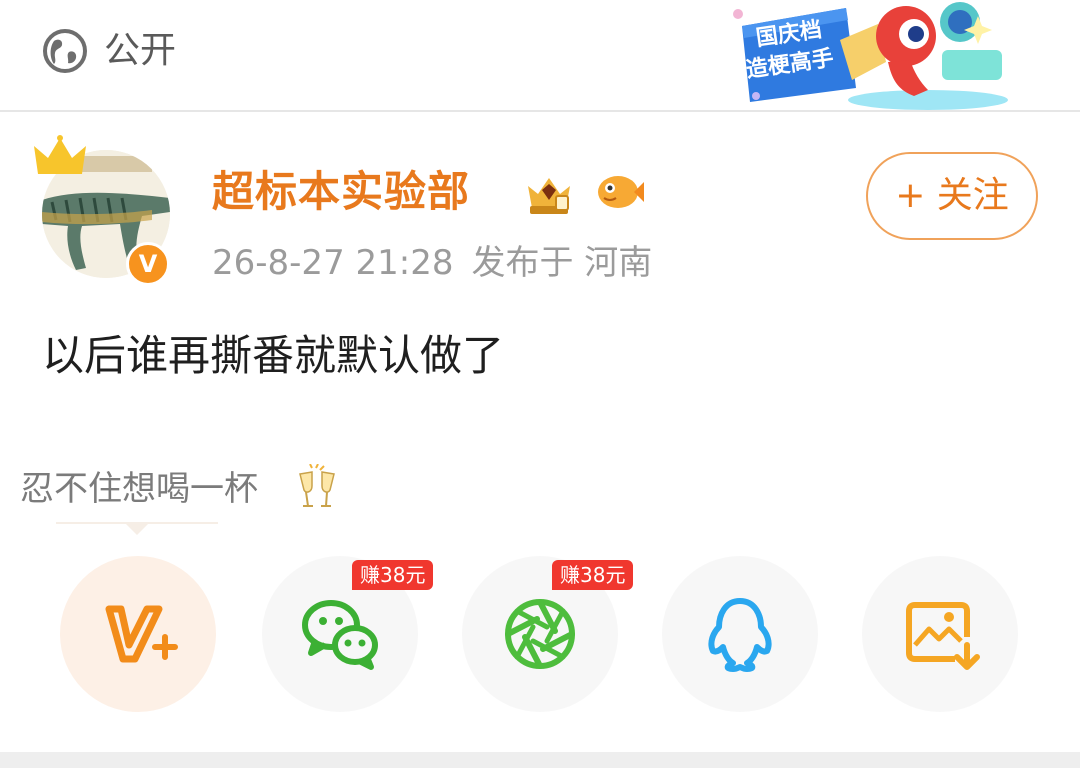 This screenshot has width=1080, height=768. What do you see at coordinates (878, 56) in the screenshot?
I see `promo-banner: 国庆档 造梗高手` at bounding box center [878, 56].